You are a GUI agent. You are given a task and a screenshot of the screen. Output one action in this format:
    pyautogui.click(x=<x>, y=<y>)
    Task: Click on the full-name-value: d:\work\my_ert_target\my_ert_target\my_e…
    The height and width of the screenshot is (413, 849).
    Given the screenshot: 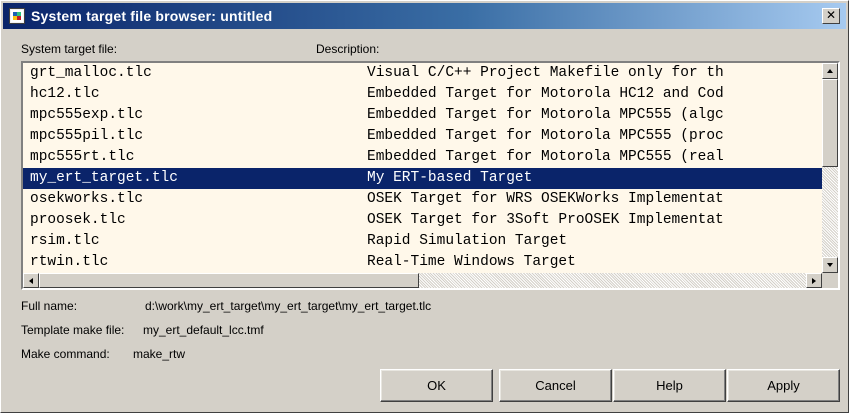 What is the action you would take?
    pyautogui.click(x=288, y=306)
    